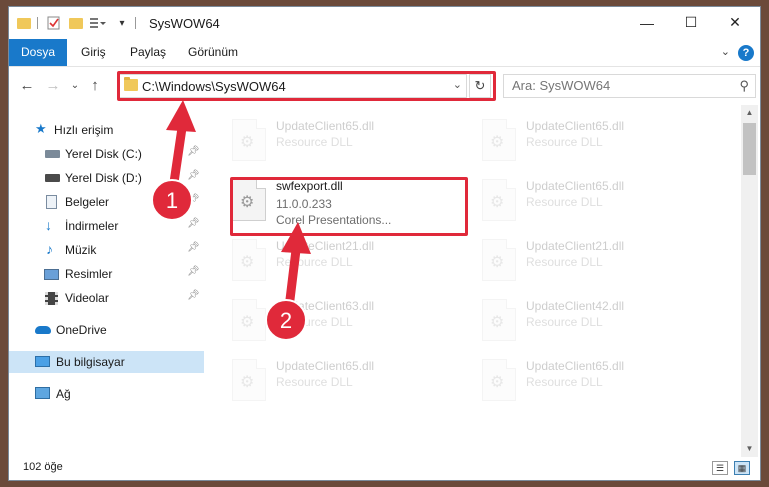 The width and height of the screenshot is (769, 487). What do you see at coordinates (148, 52) in the screenshot?
I see `tab-share: Paylaş` at bounding box center [148, 52].